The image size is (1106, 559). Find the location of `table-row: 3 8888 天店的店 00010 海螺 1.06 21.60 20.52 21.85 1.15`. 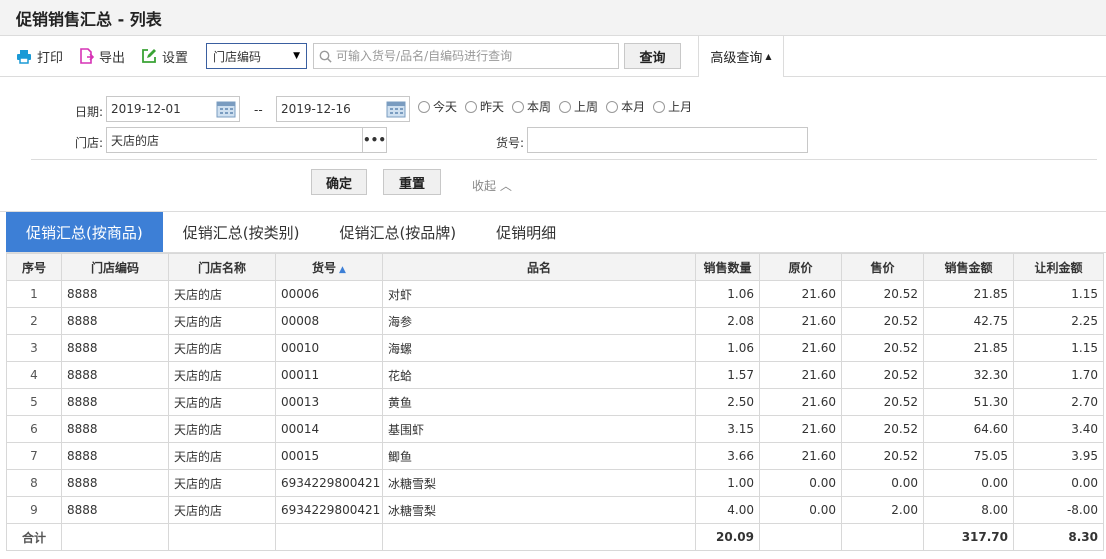

table-row: 3 8888 天店的店 00010 海螺 1.06 21.60 20.52 21.85 1.15 is located at coordinates (555, 348).